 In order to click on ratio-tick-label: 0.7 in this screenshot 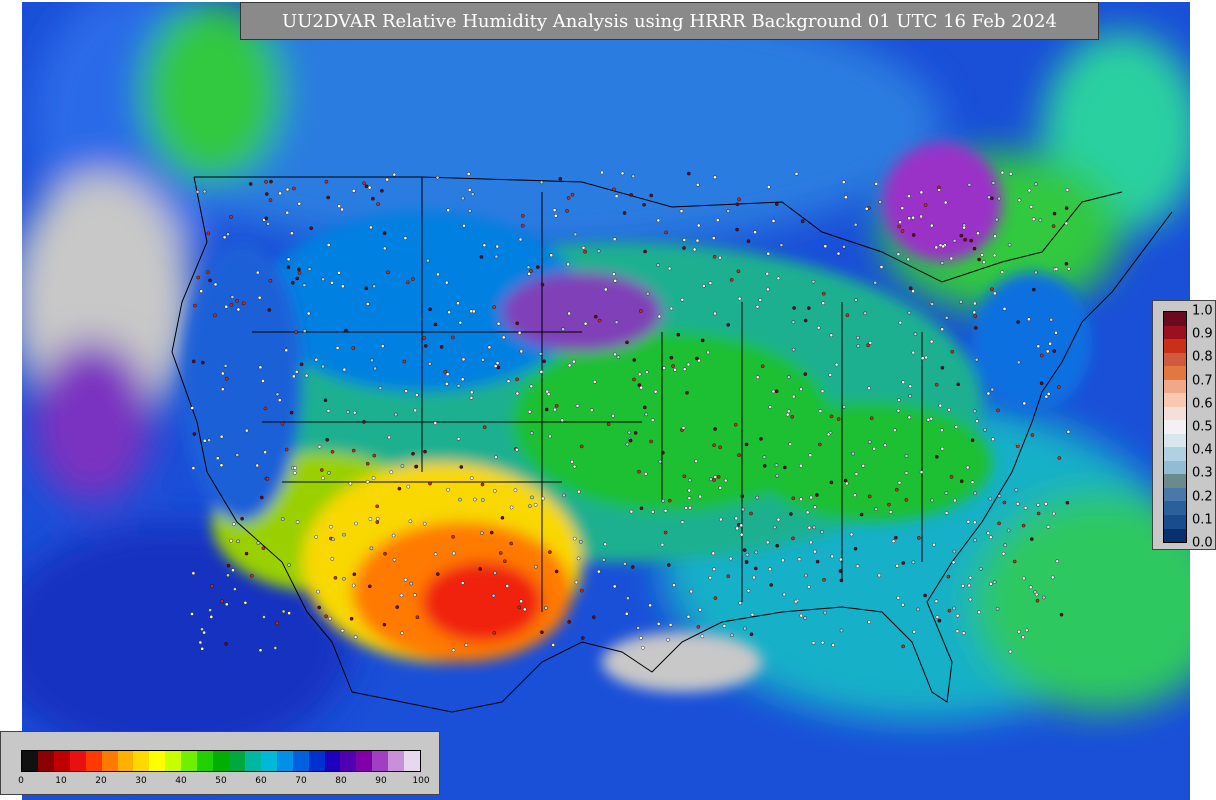, I will do `click(1202, 381)`.